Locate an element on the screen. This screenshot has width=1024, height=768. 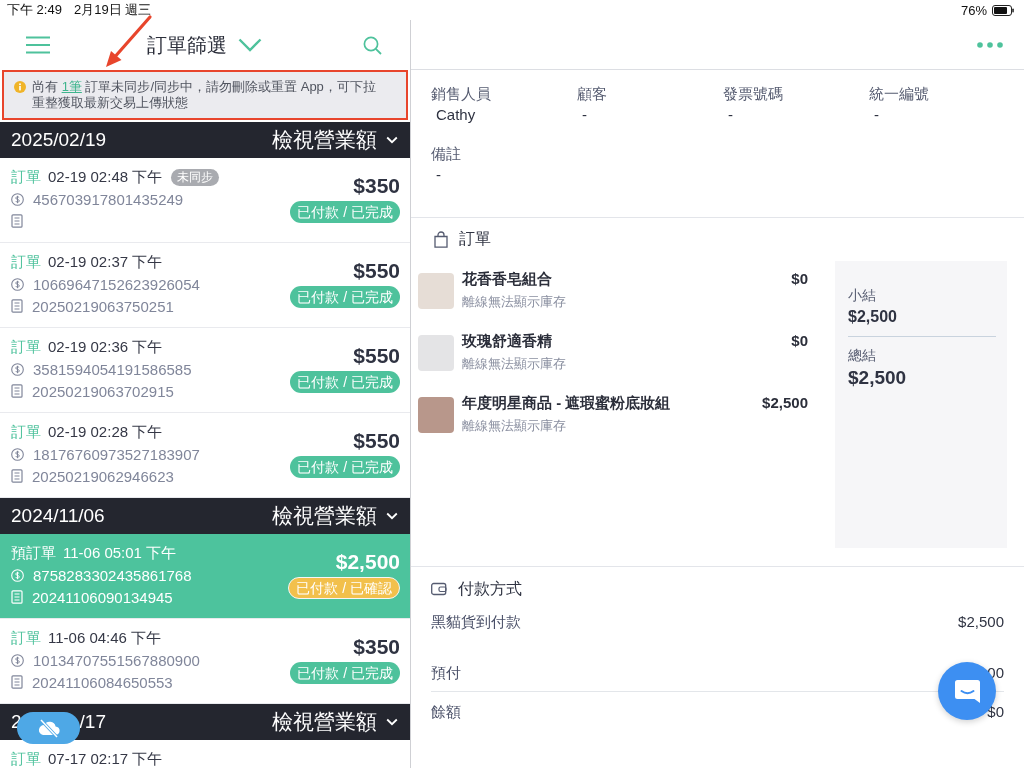
battery-percent: 76% is located at coordinates (973, 10).